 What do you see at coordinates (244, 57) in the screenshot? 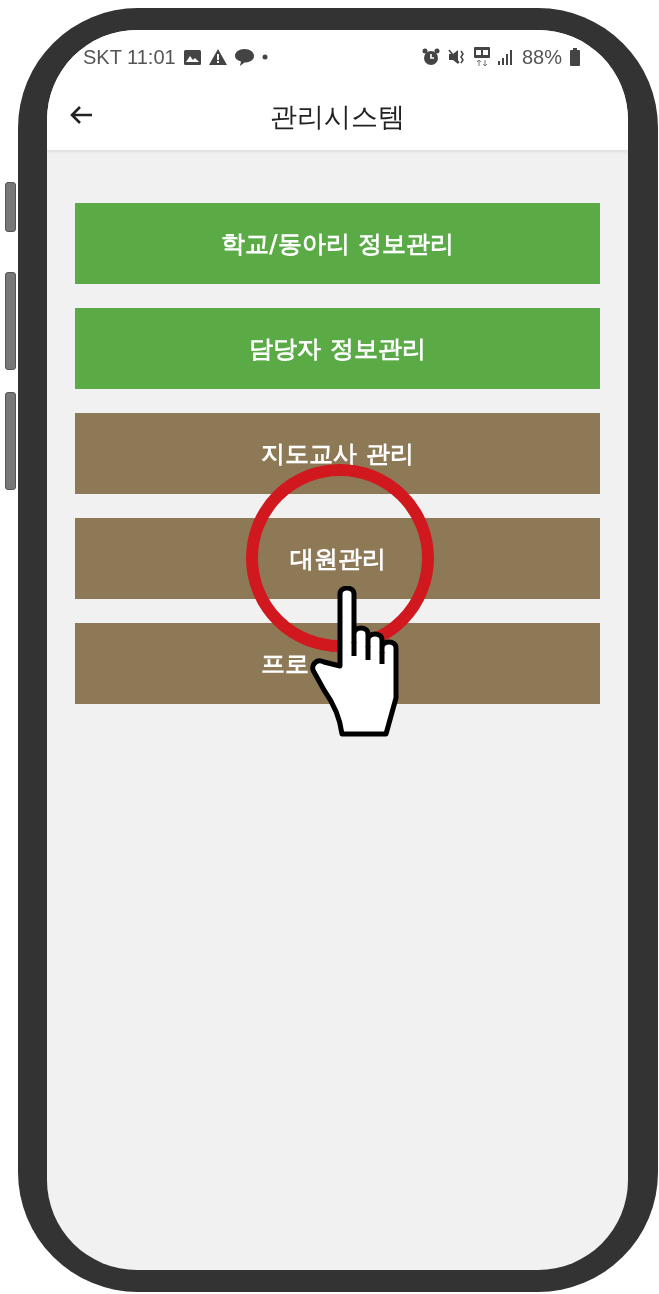
I see `chat-bubble-icon` at bounding box center [244, 57].